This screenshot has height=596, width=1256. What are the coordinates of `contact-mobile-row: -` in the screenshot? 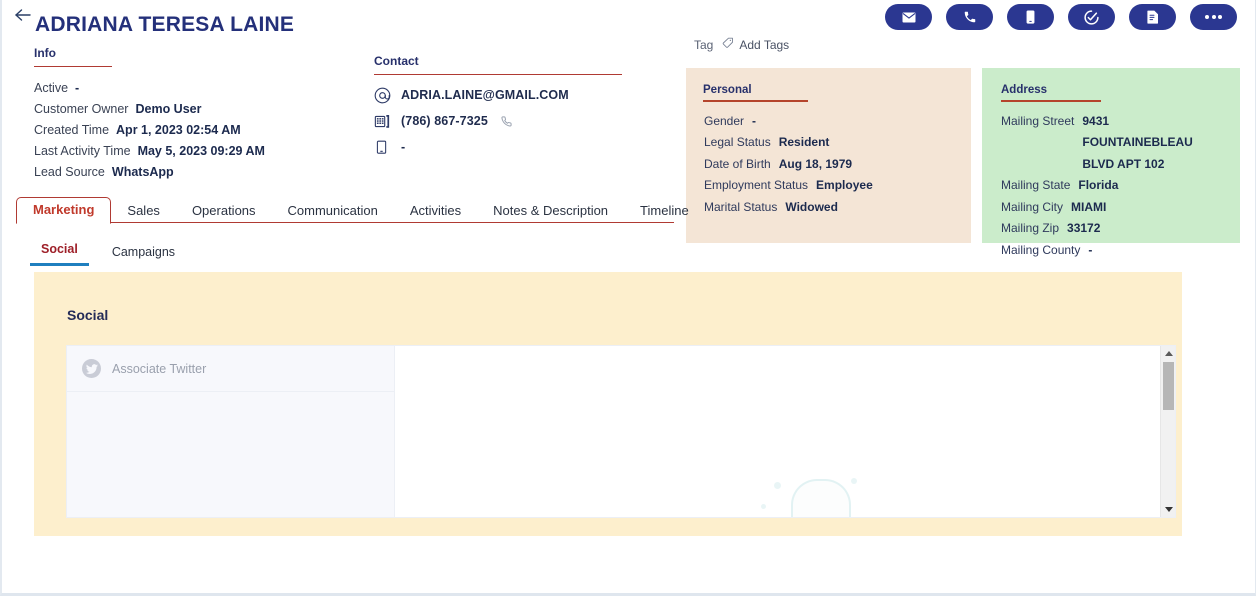 It's located at (522, 147).